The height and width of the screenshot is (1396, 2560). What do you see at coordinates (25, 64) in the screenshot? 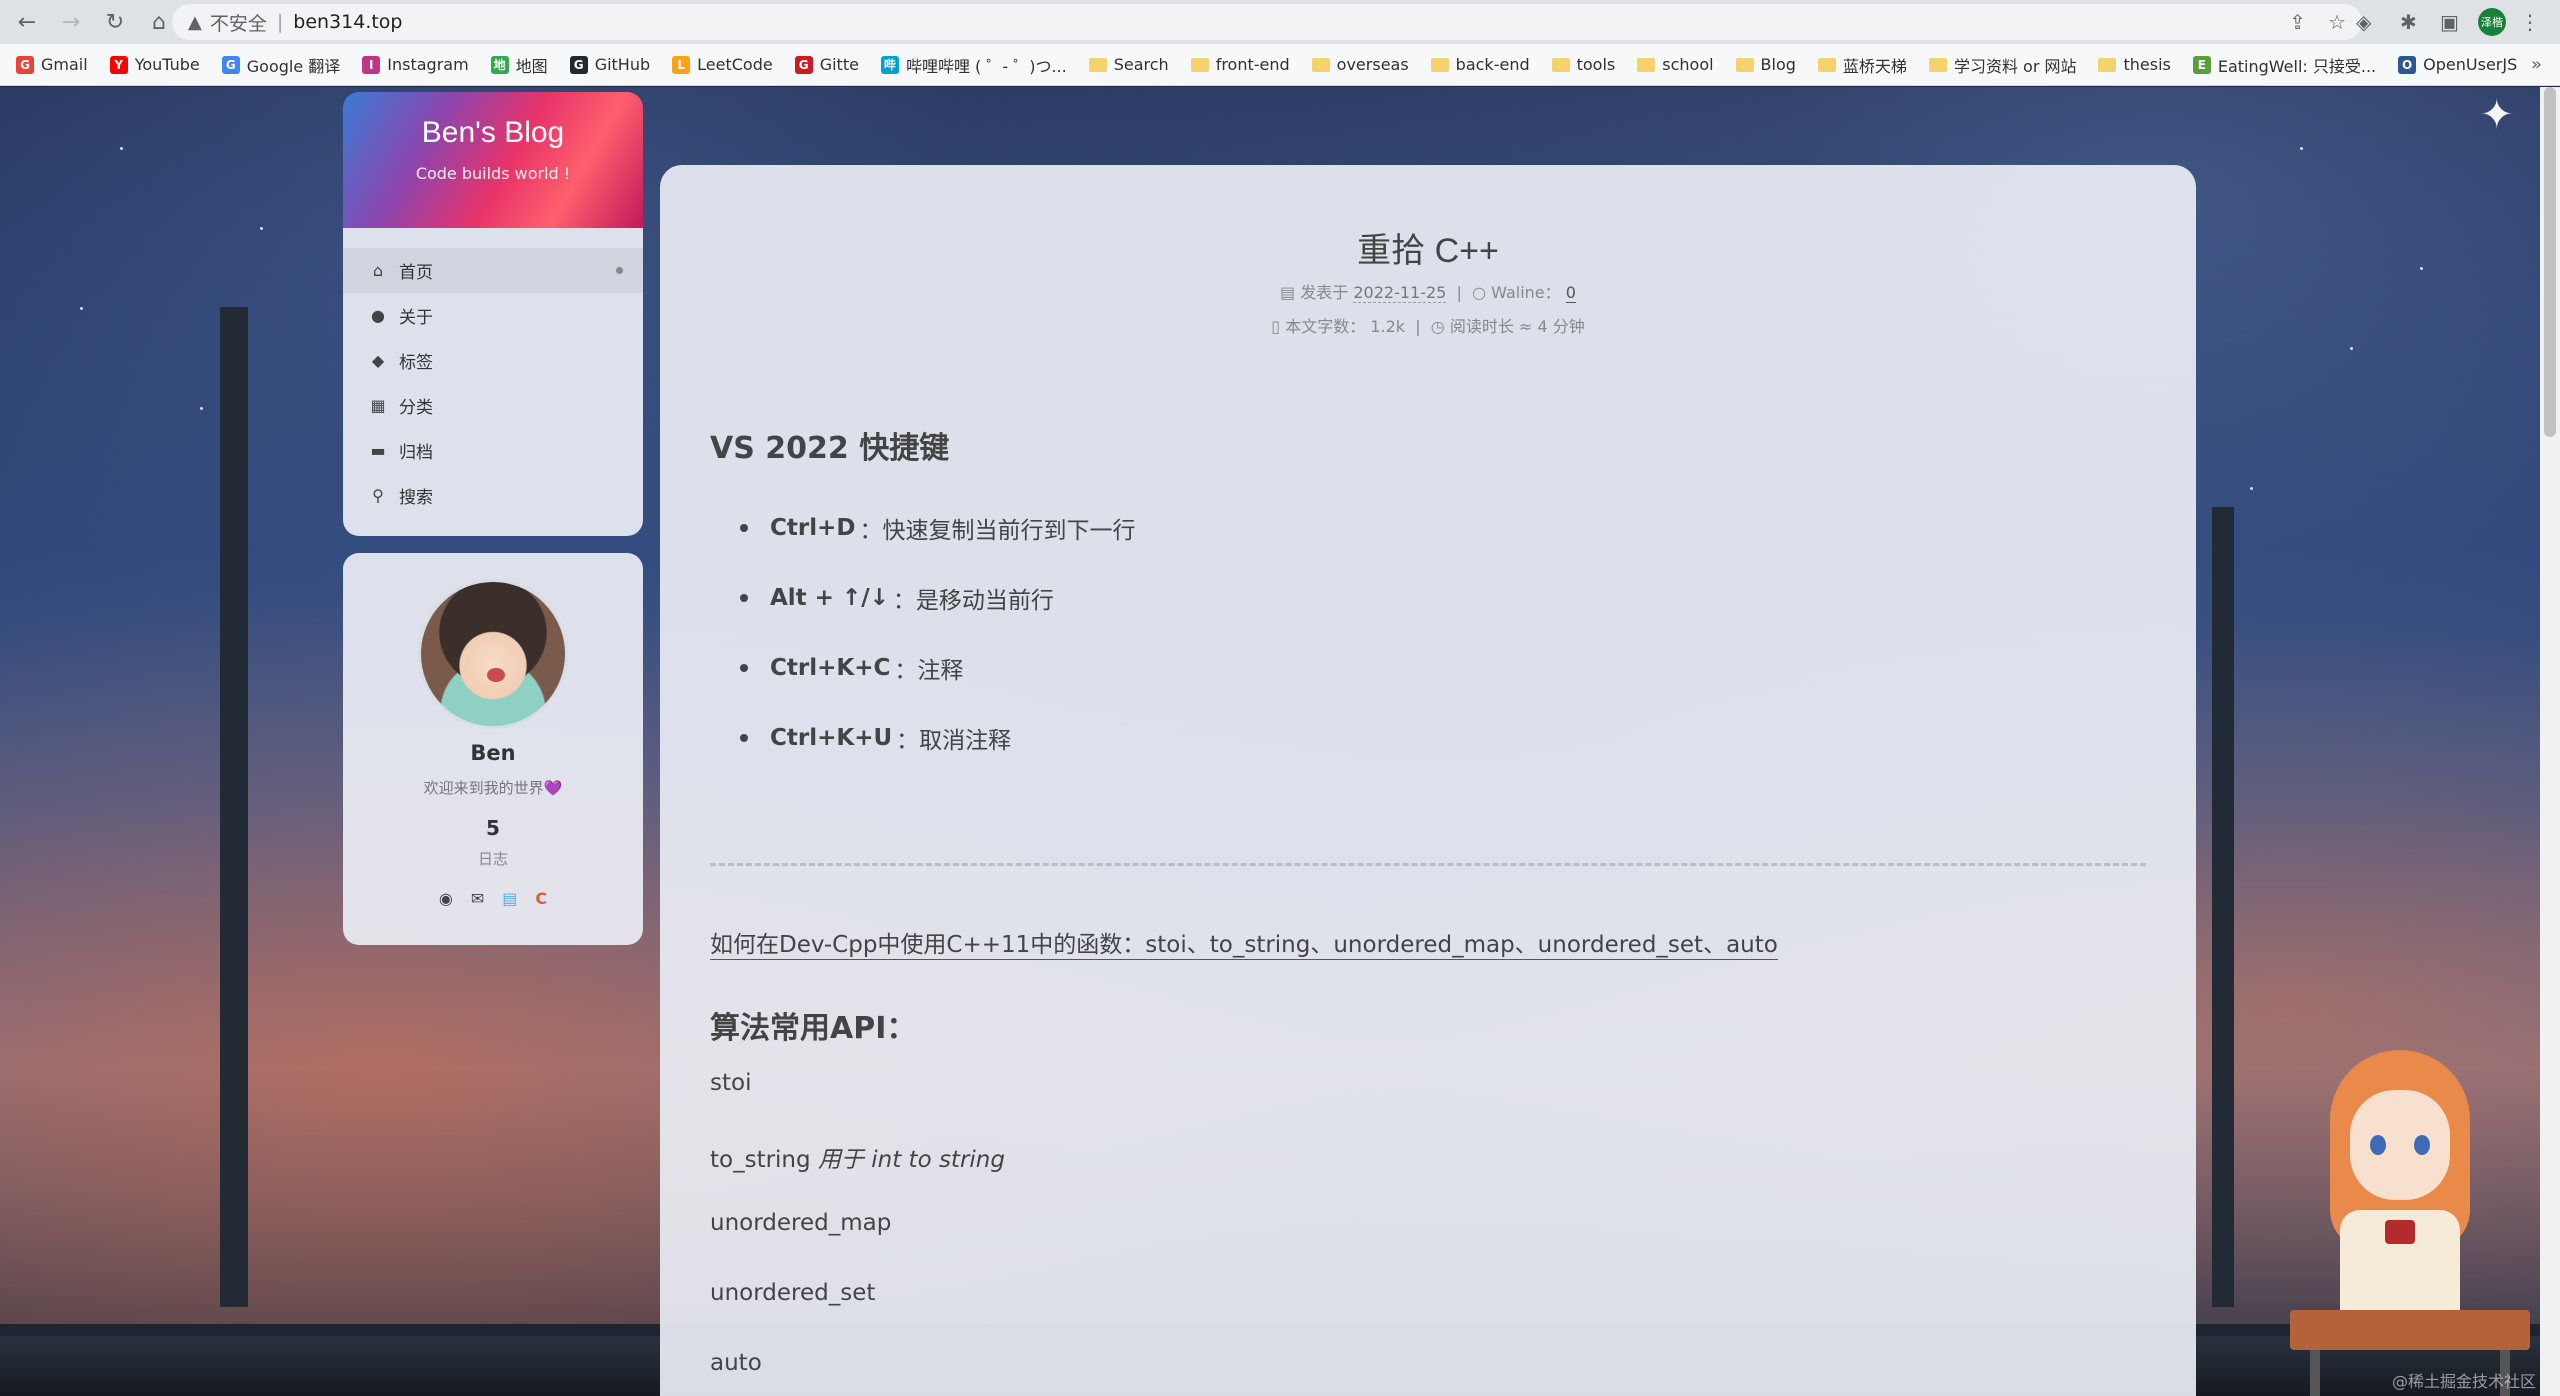
I see `gmail-icon: G` at bounding box center [25, 64].